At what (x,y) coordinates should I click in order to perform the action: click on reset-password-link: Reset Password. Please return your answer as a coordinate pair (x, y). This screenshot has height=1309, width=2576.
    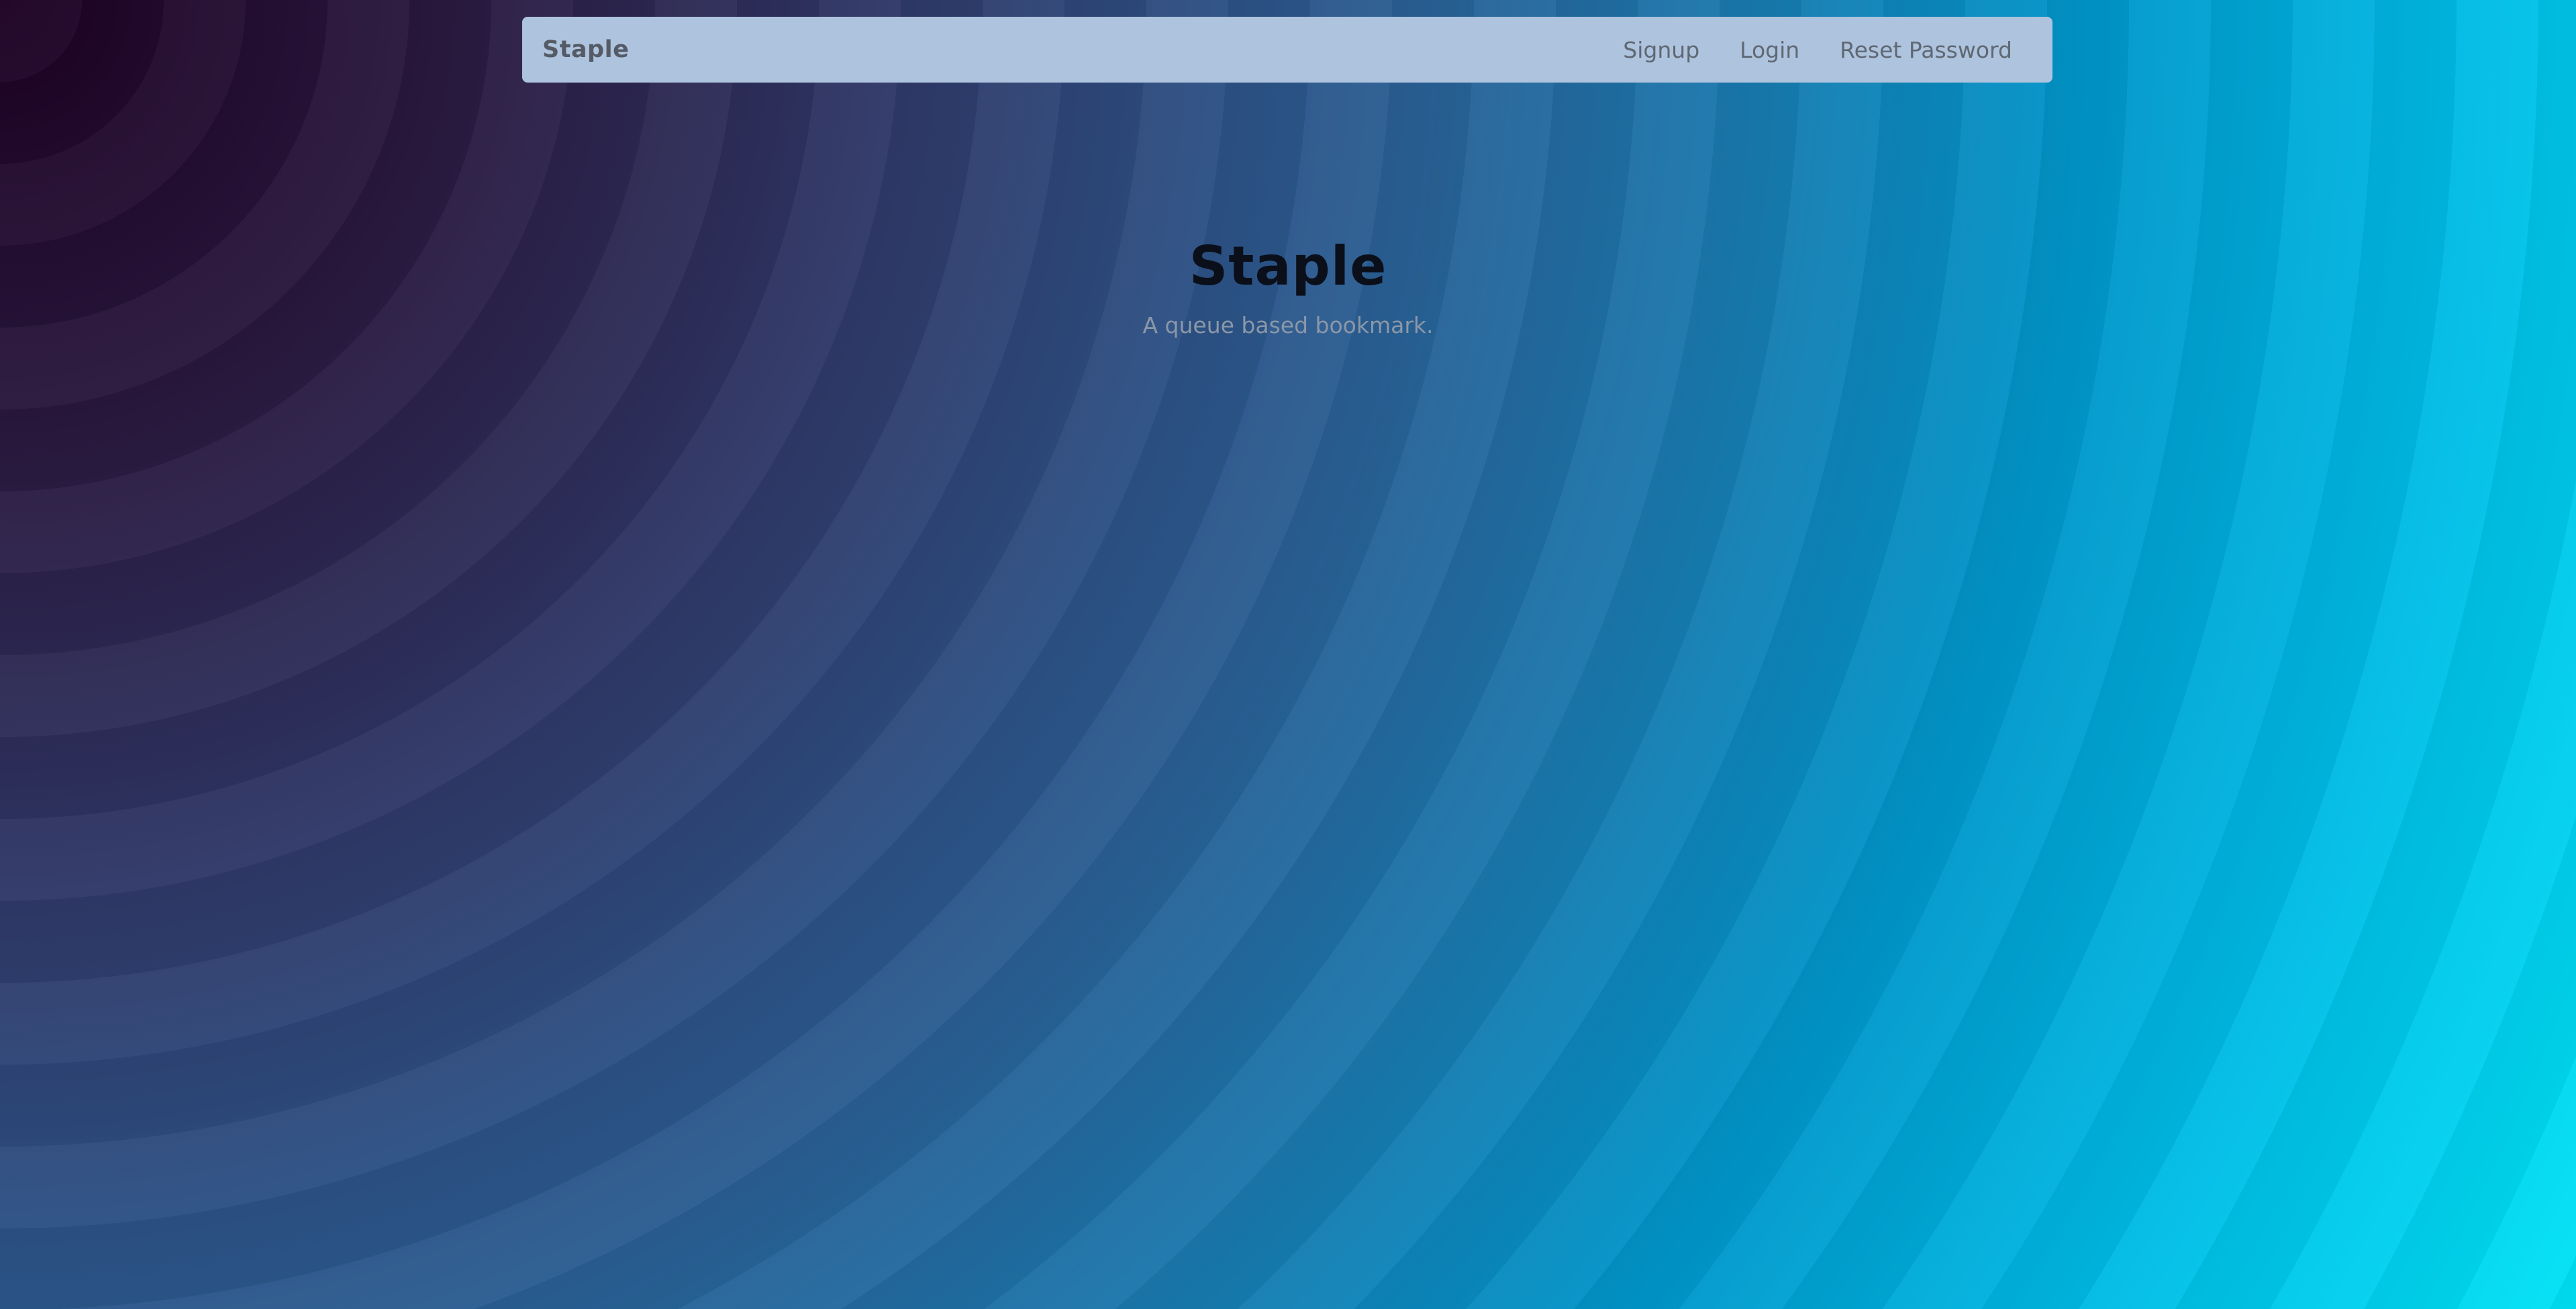
    Looking at the image, I should click on (1926, 50).